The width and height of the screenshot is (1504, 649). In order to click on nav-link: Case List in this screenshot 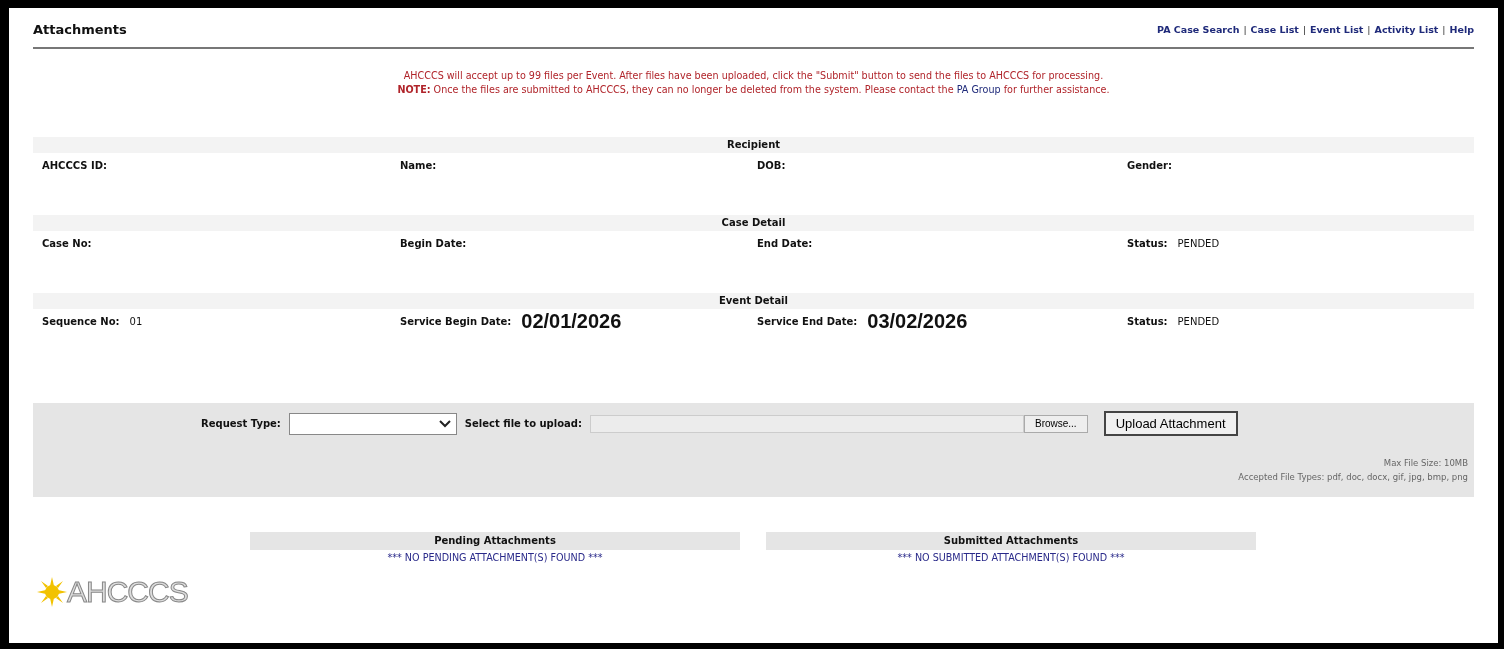, I will do `click(1274, 29)`.